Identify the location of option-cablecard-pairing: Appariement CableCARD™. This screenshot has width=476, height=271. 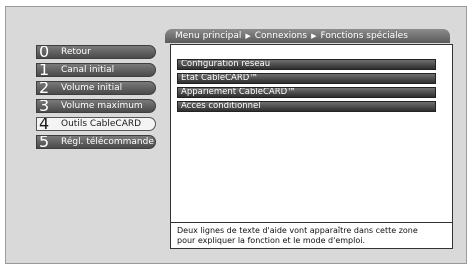
(306, 92).